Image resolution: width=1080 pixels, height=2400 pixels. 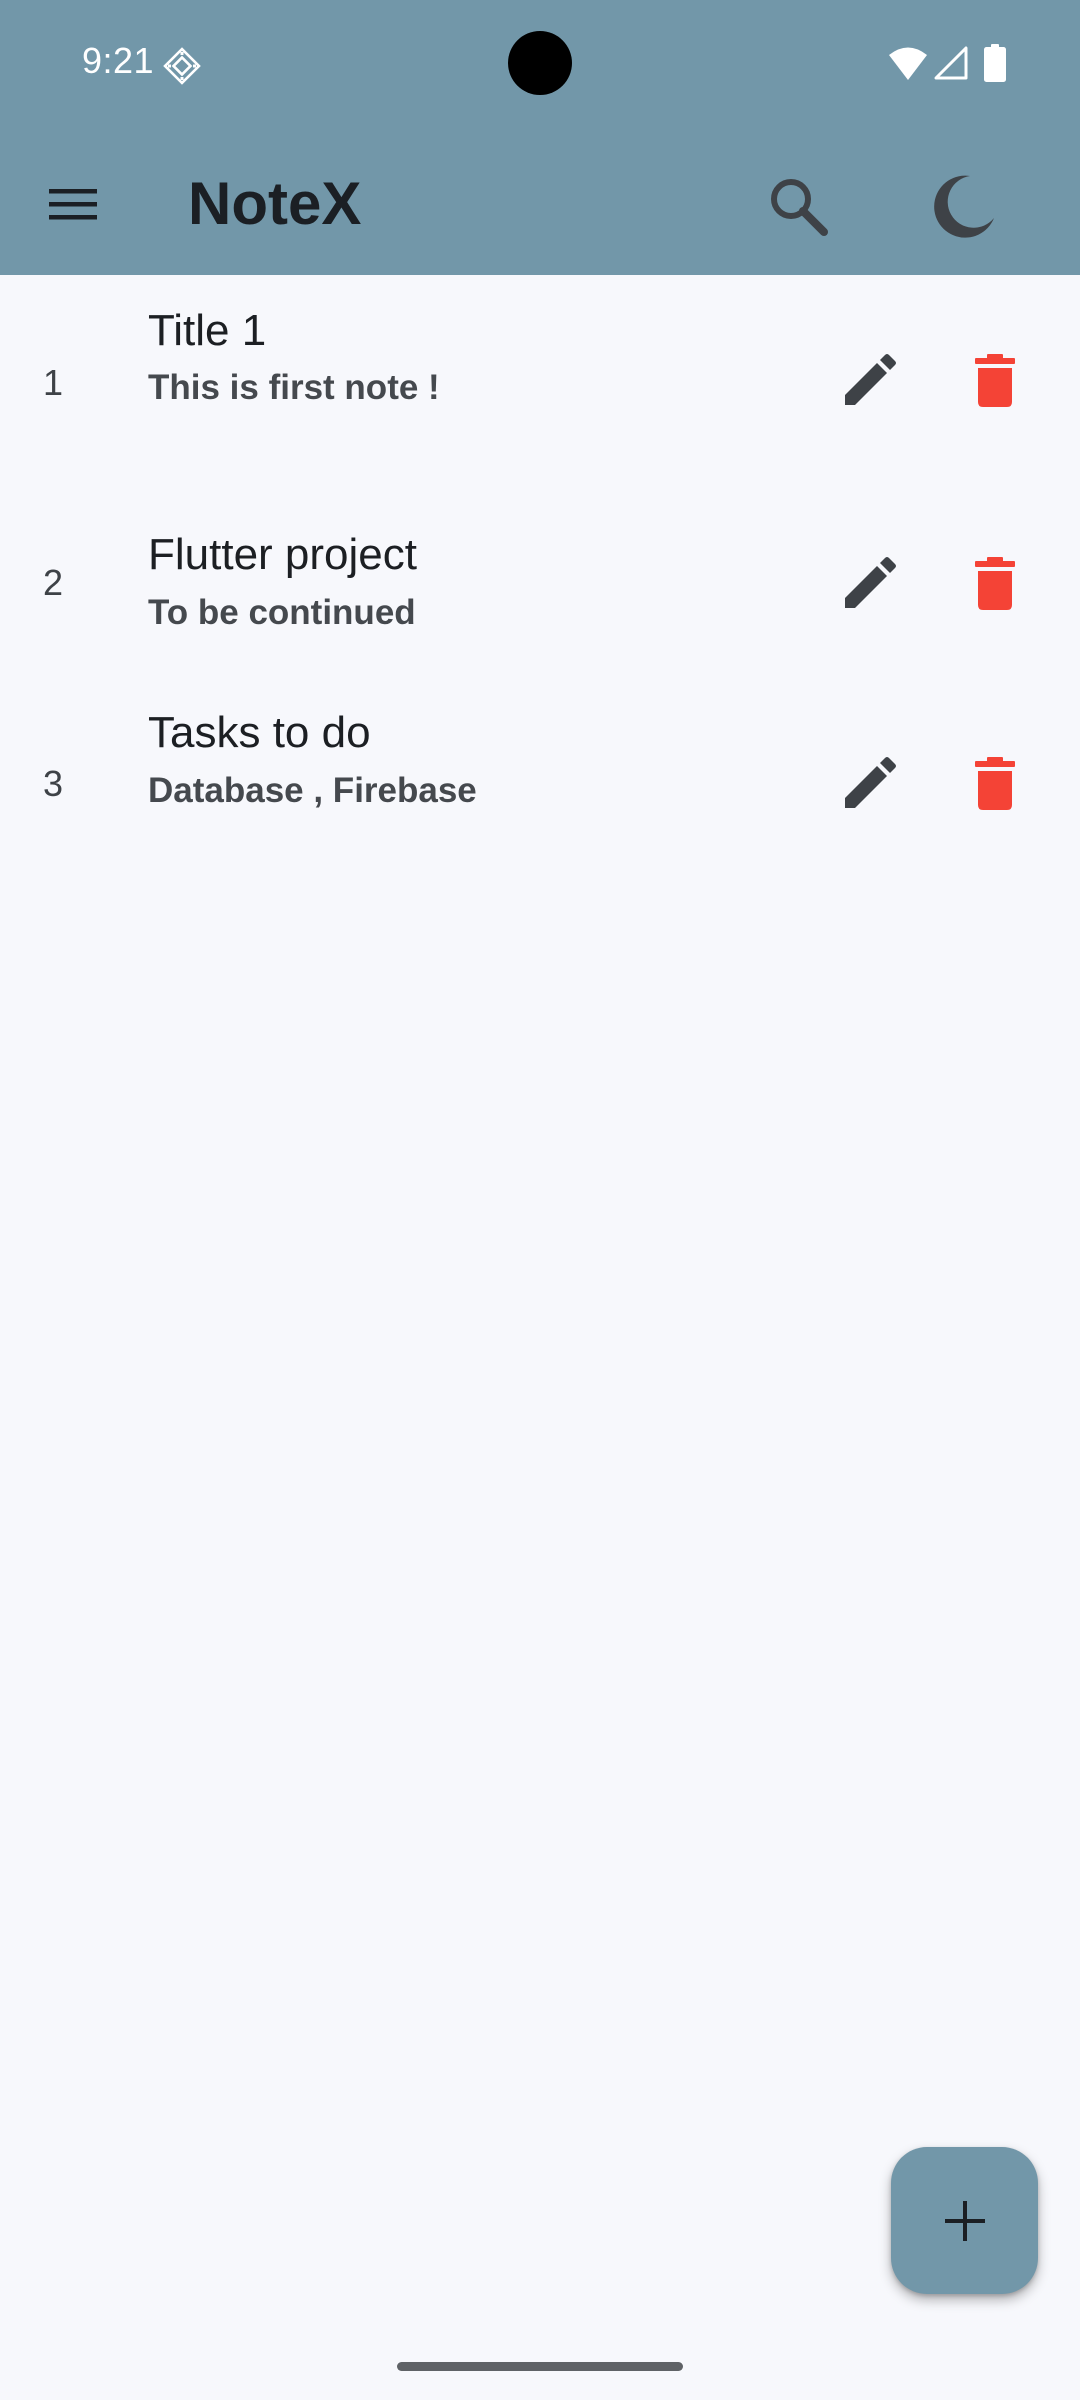 I want to click on menu-icon, so click(x=73, y=204).